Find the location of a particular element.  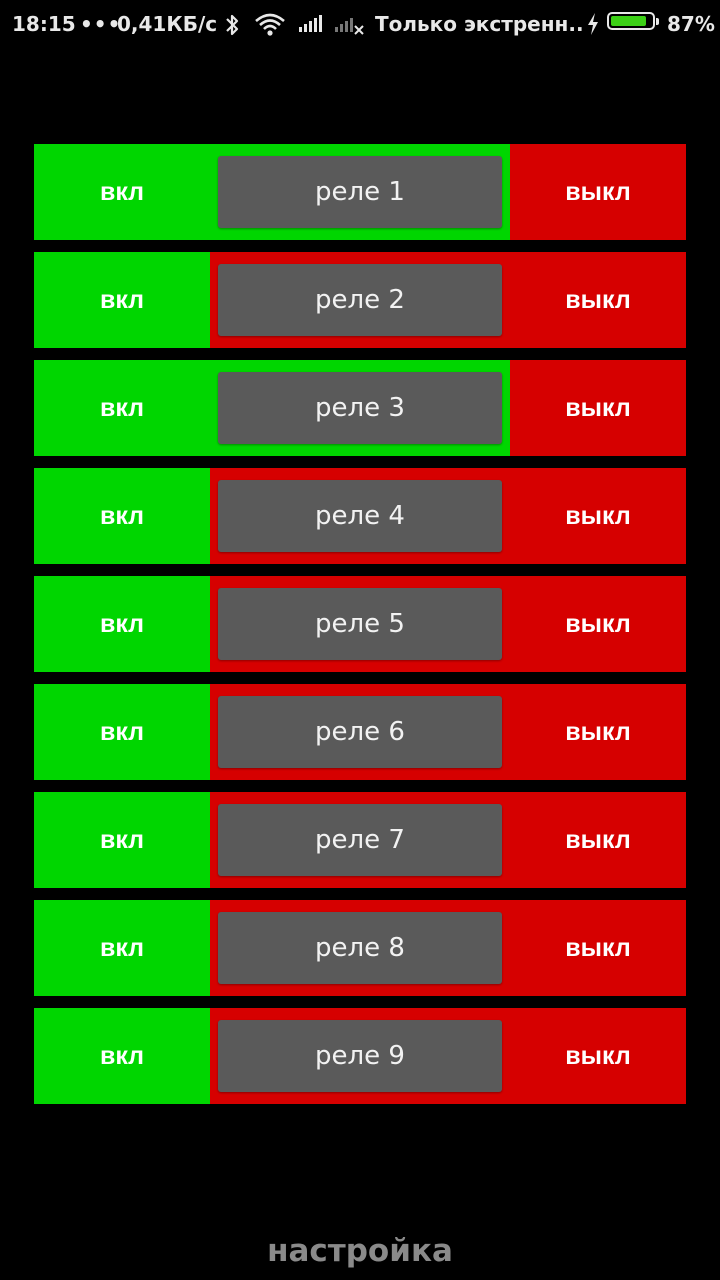

status-time: 18:15 is located at coordinates (44, 24).